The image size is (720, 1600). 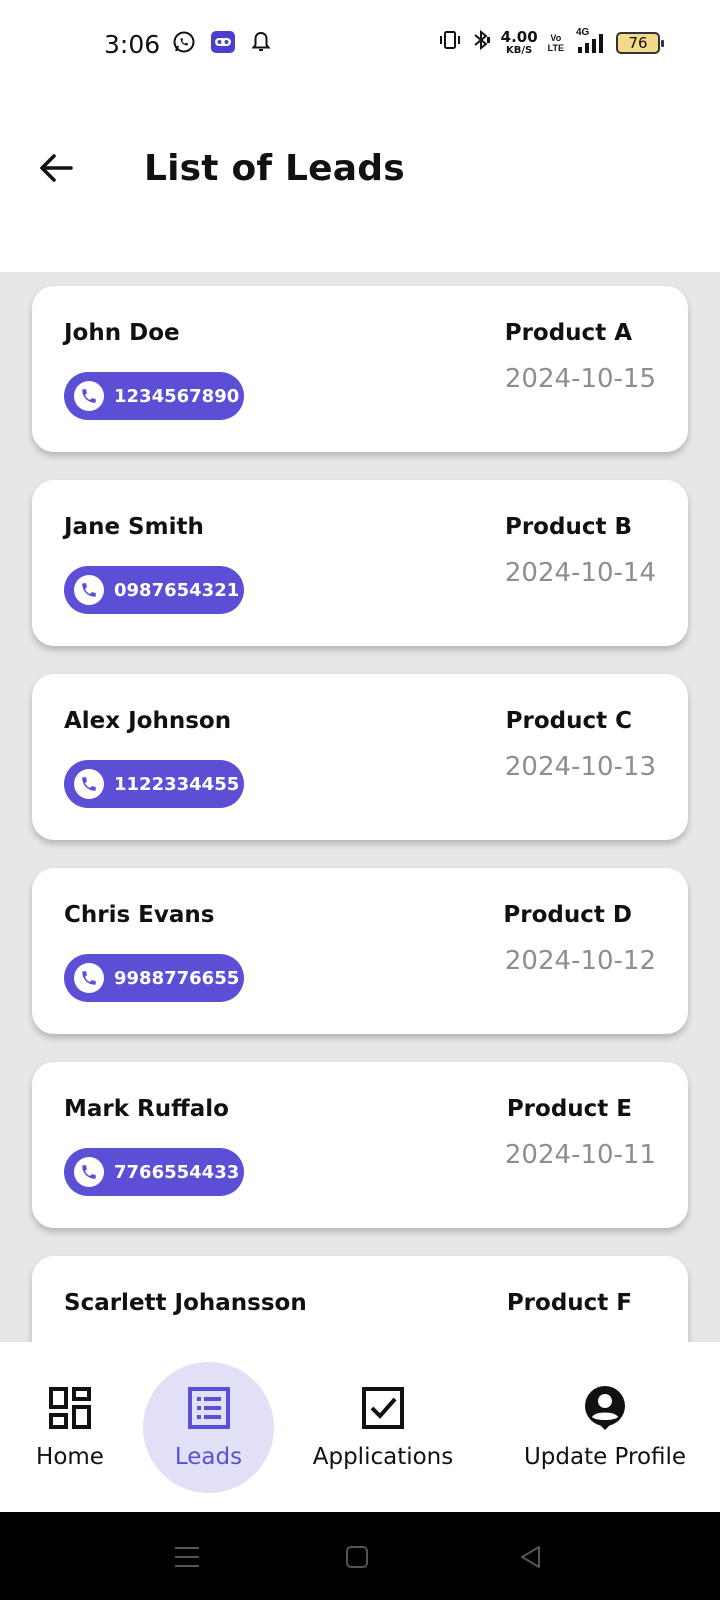 I want to click on whatsapp-icon, so click(x=184, y=44).